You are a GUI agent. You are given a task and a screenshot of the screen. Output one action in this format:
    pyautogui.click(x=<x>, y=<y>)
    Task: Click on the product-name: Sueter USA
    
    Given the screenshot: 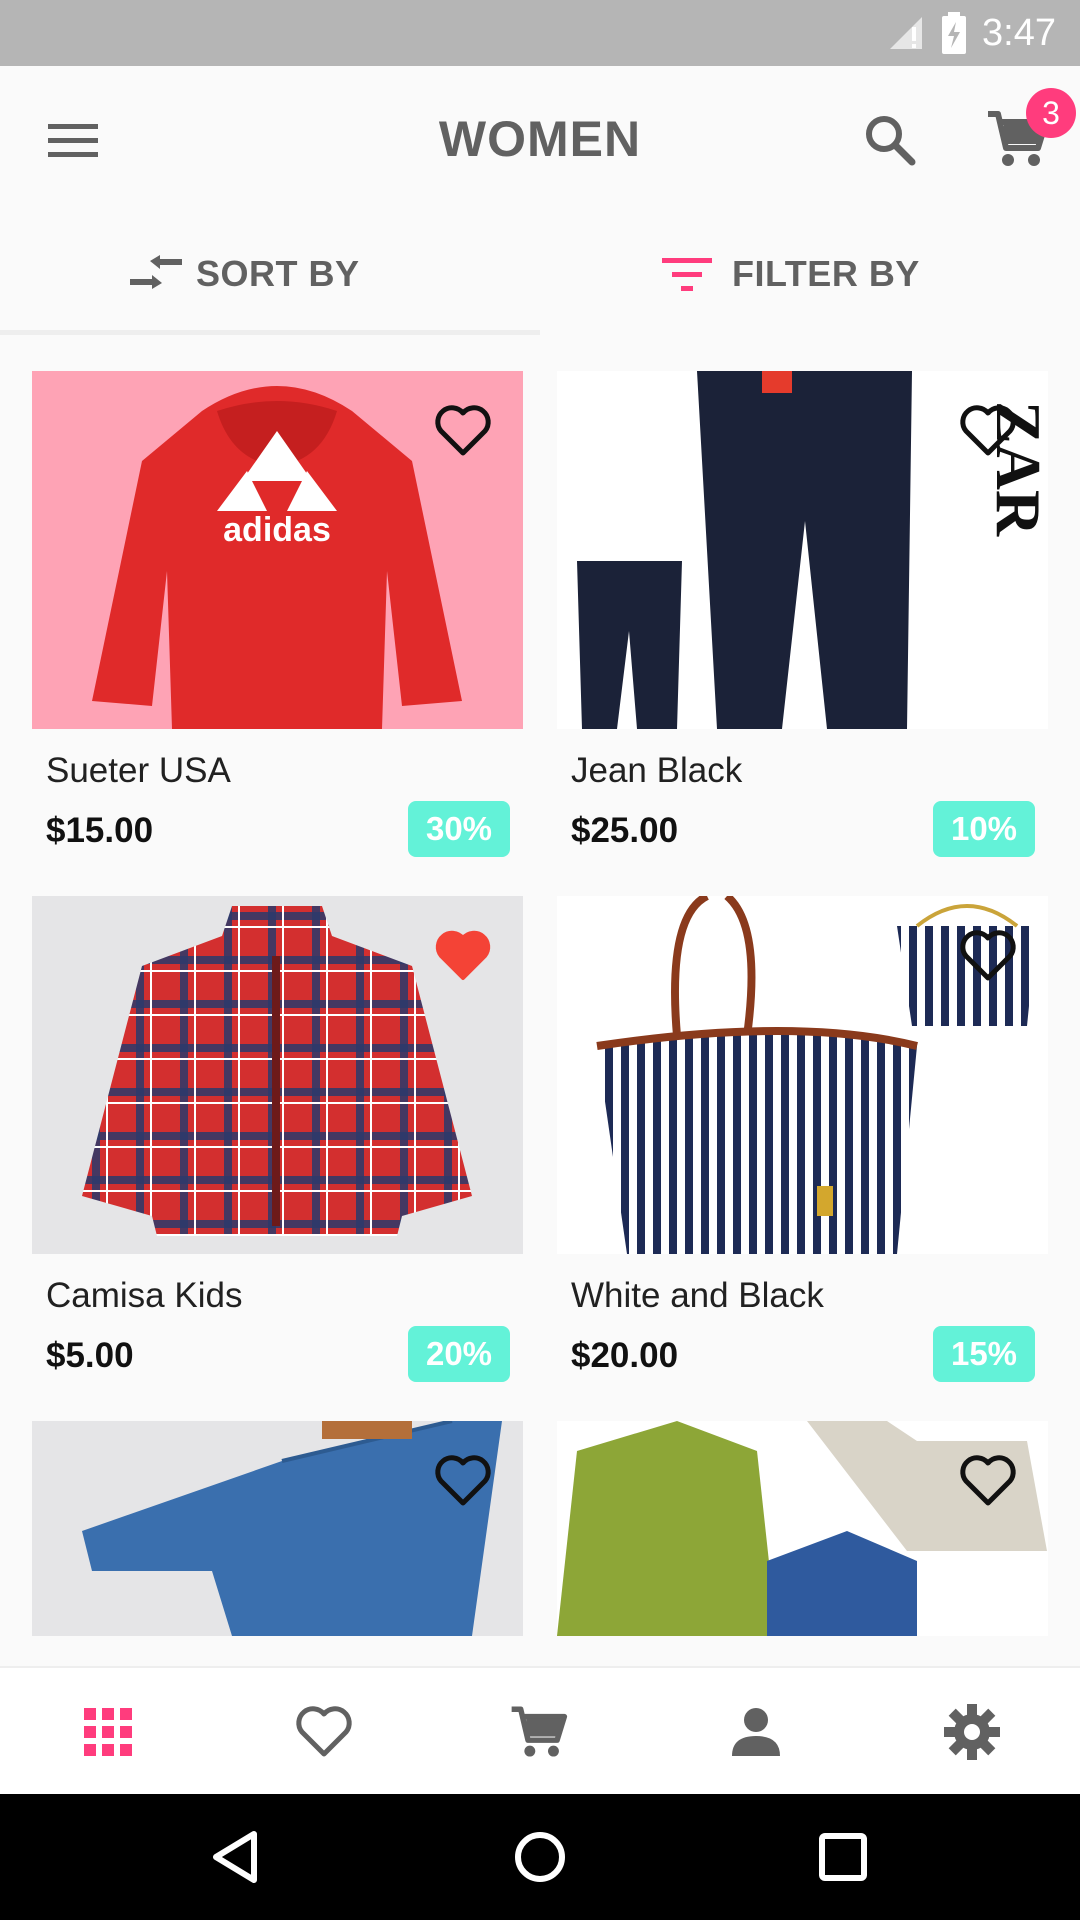 What is the action you would take?
    pyautogui.click(x=138, y=770)
    